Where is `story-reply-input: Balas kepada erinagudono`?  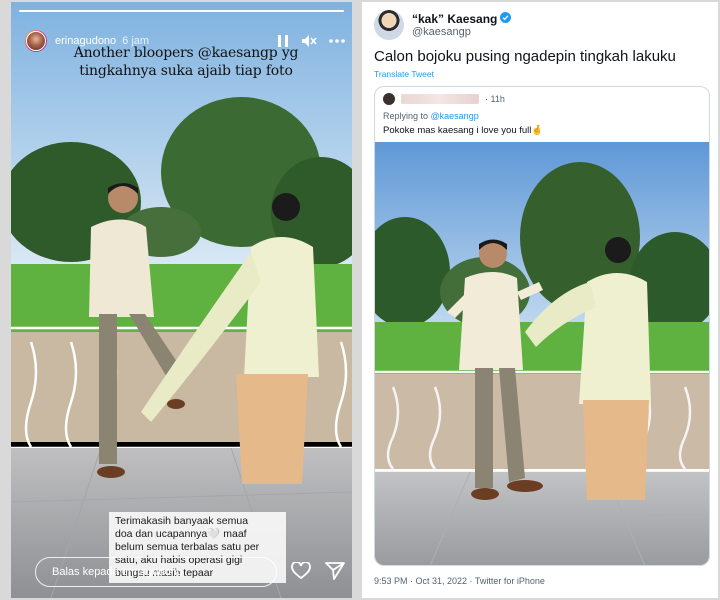
story-reply-input: Balas kepada erinagudono is located at coordinates (156, 572).